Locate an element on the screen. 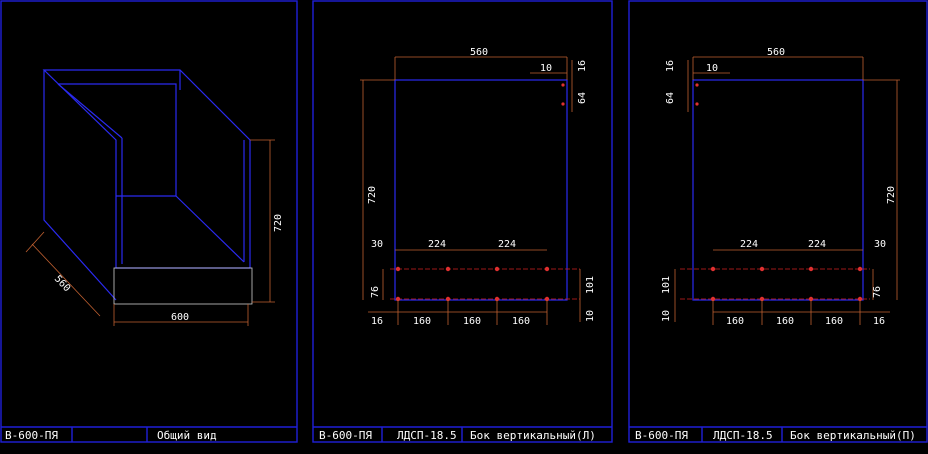  cabinet-inner-edge is located at coordinates (90, 111).